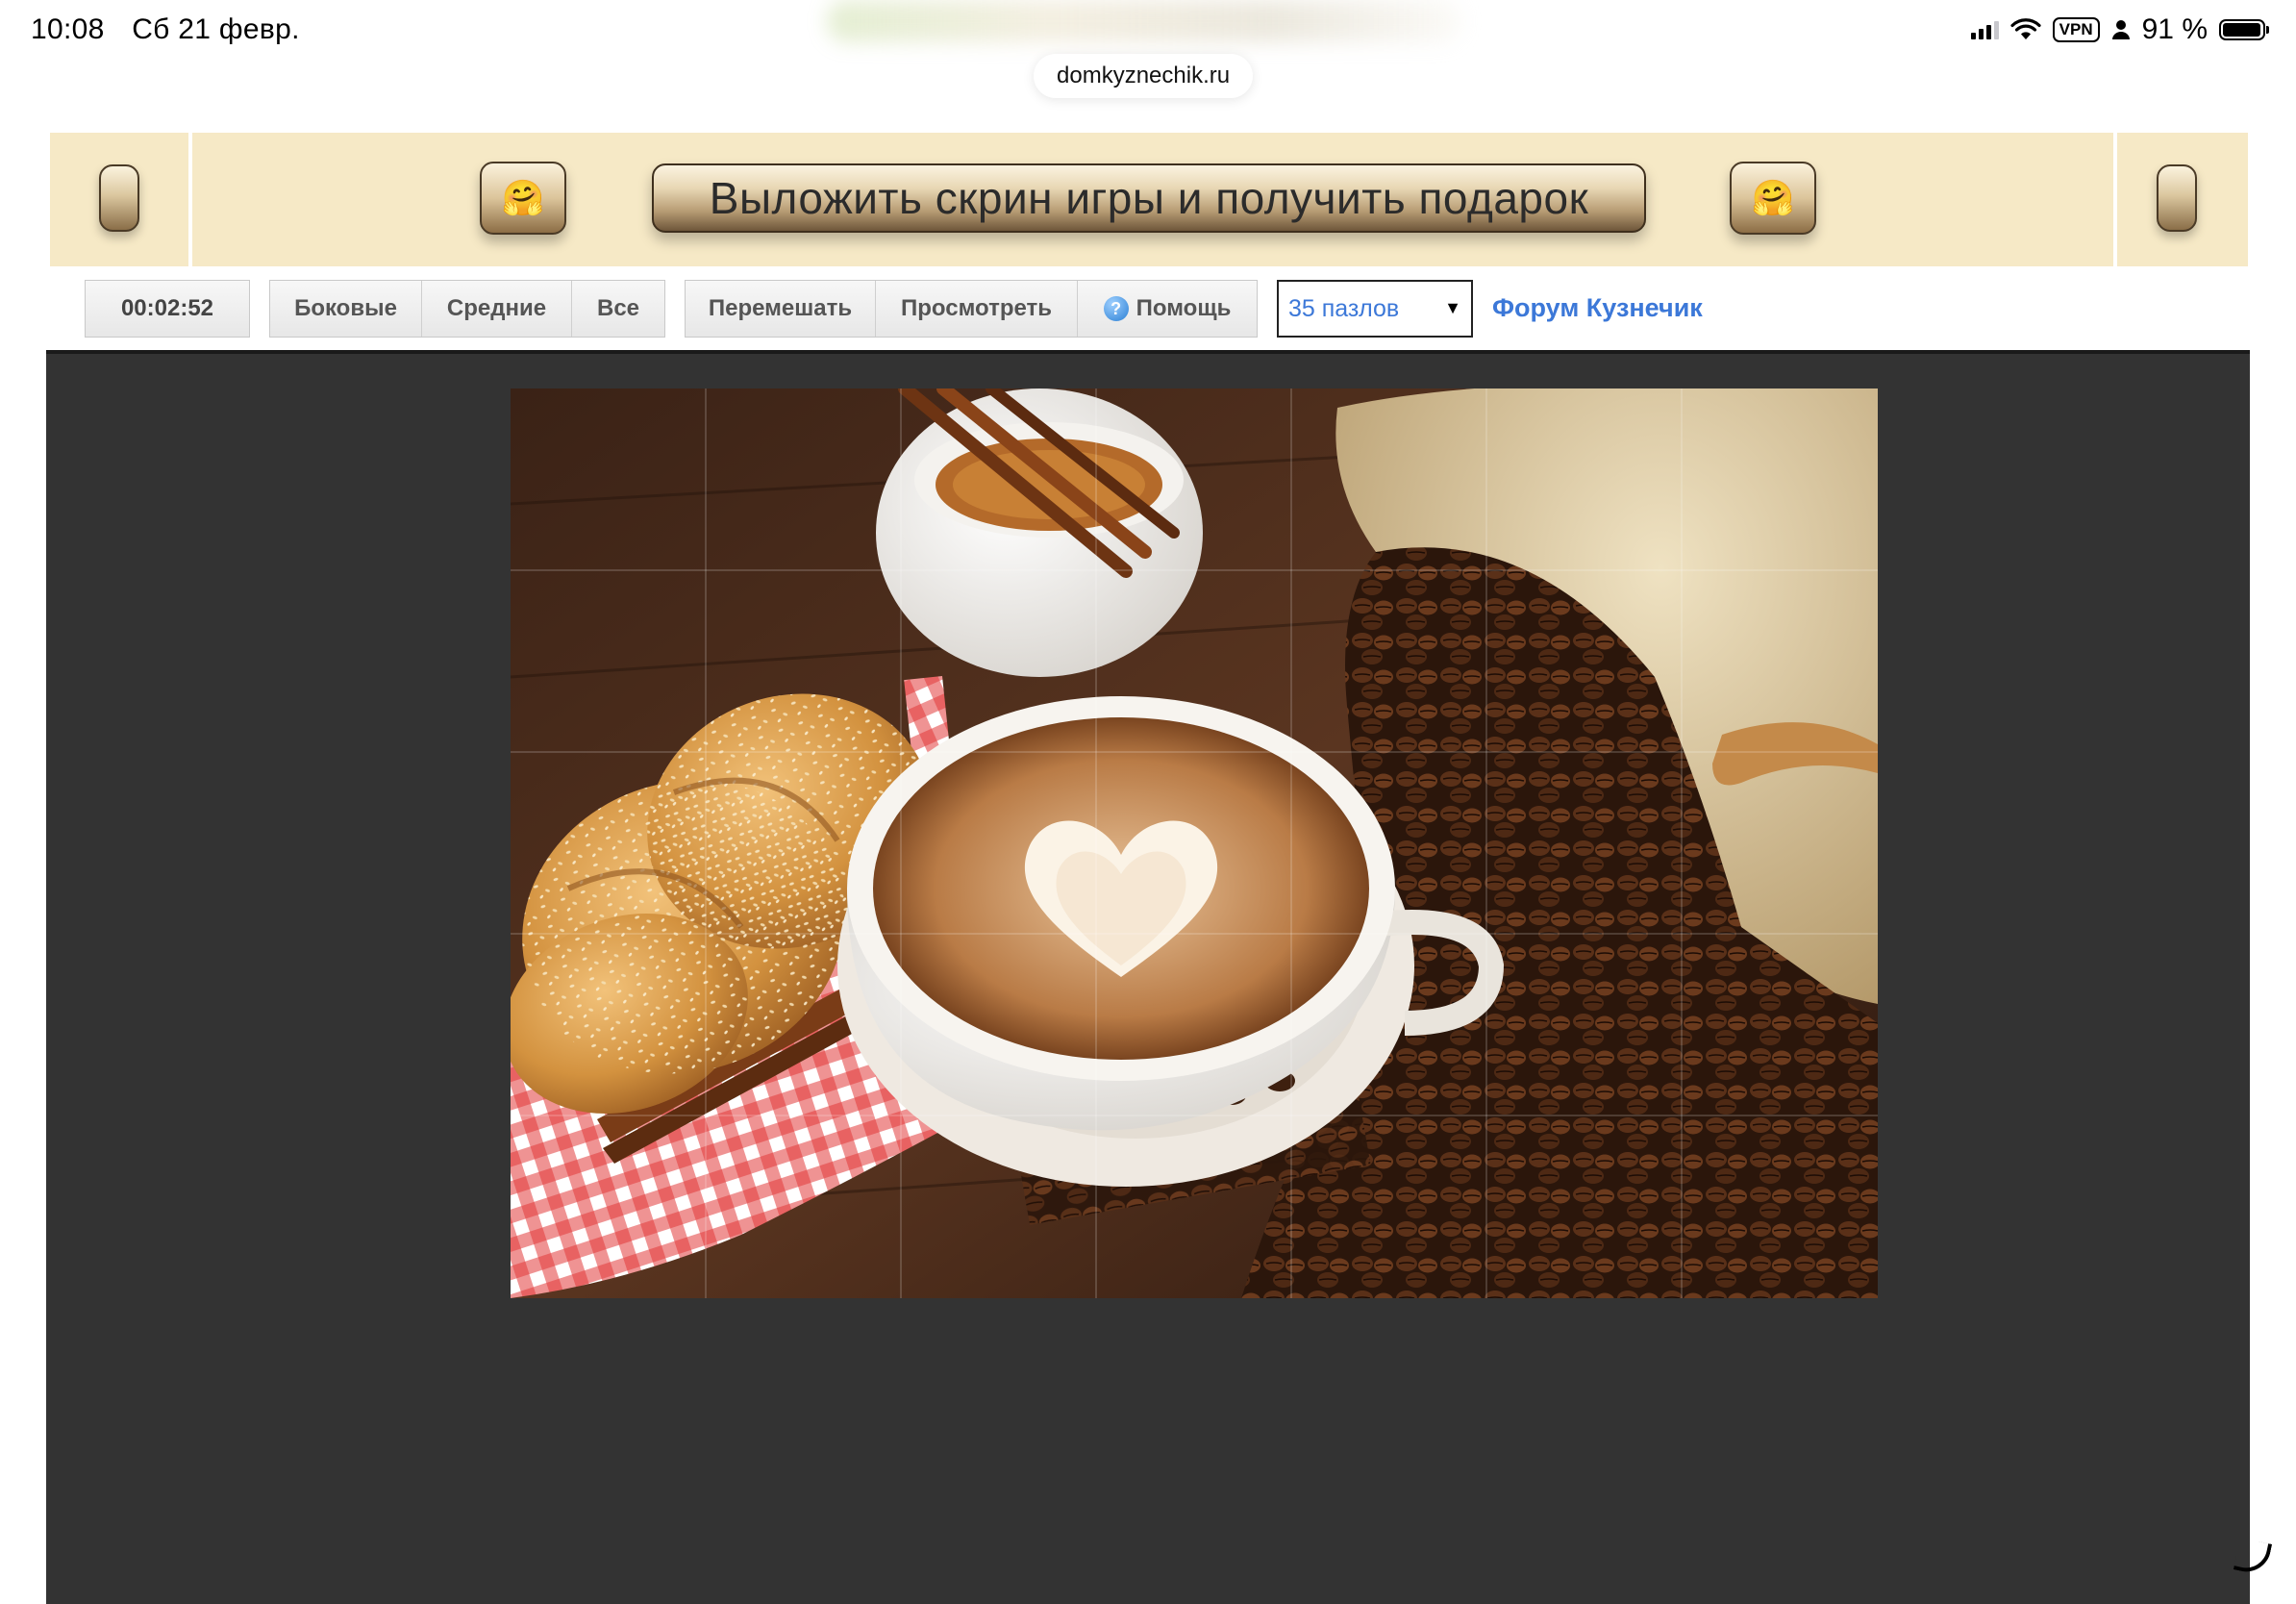 The width and height of the screenshot is (2296, 1604). What do you see at coordinates (190, 199) in the screenshot?
I see `banner-divider-left` at bounding box center [190, 199].